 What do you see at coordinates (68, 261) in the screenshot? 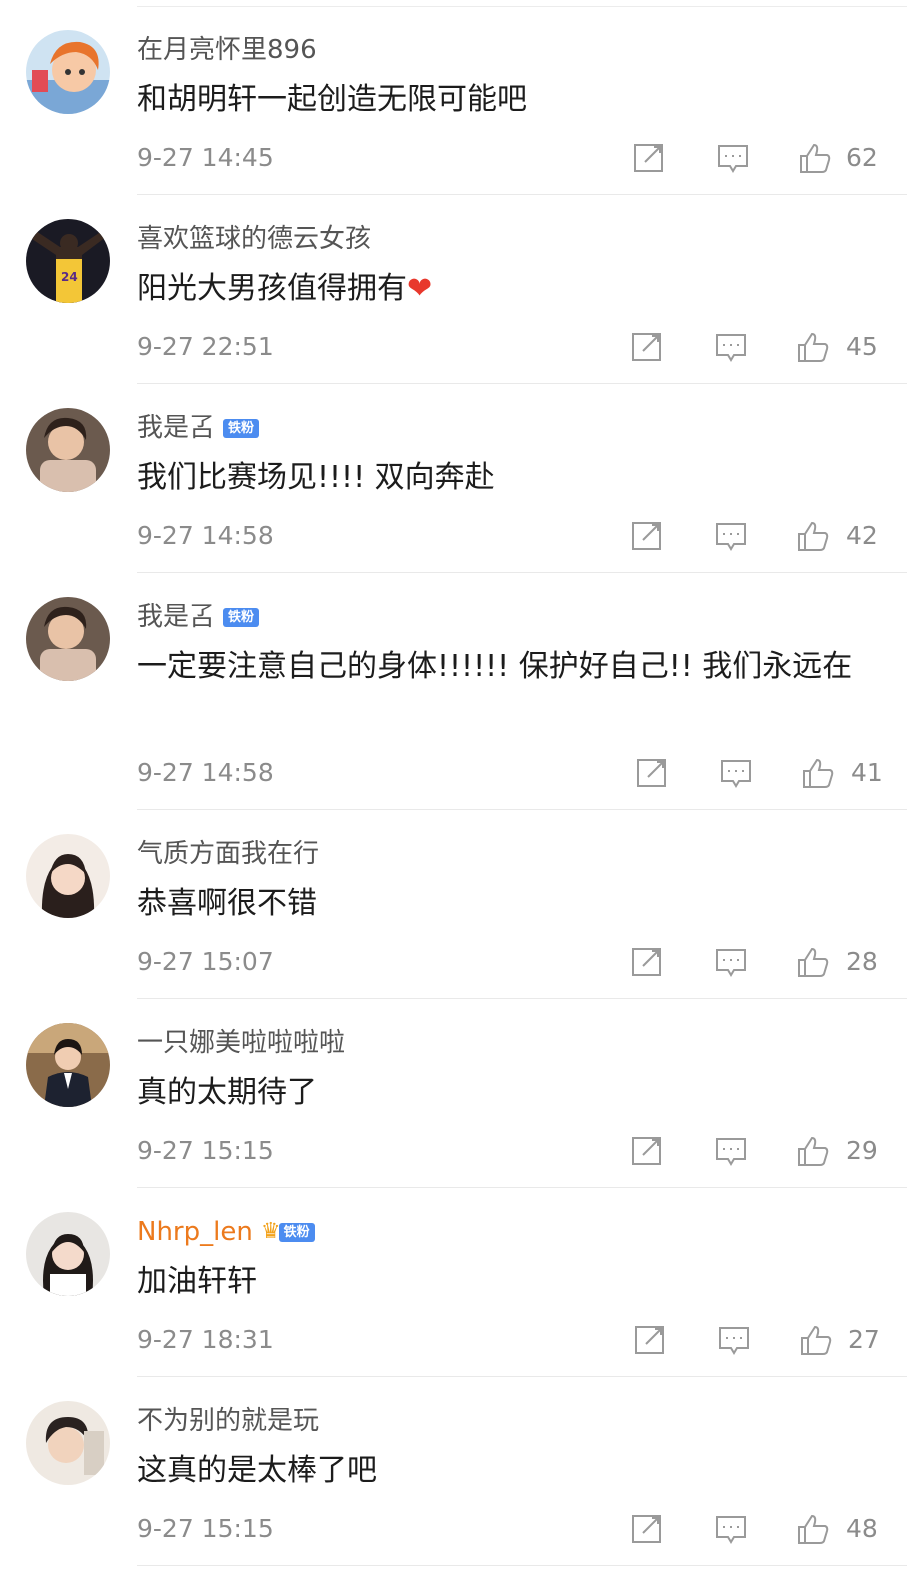
I see `basketball-player-avatar: 24` at bounding box center [68, 261].